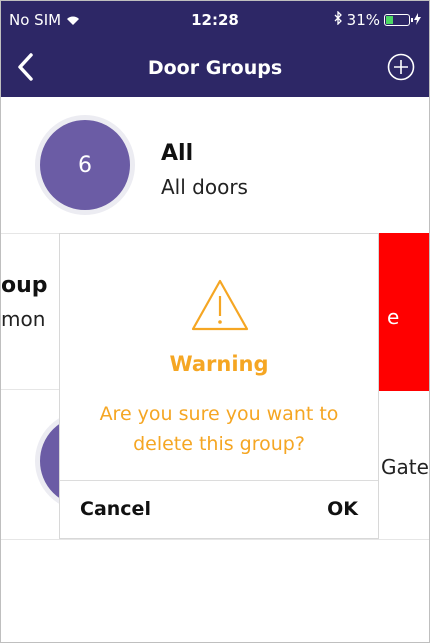  Describe the element at coordinates (220, 305) in the screenshot. I see `warning-icon` at that location.